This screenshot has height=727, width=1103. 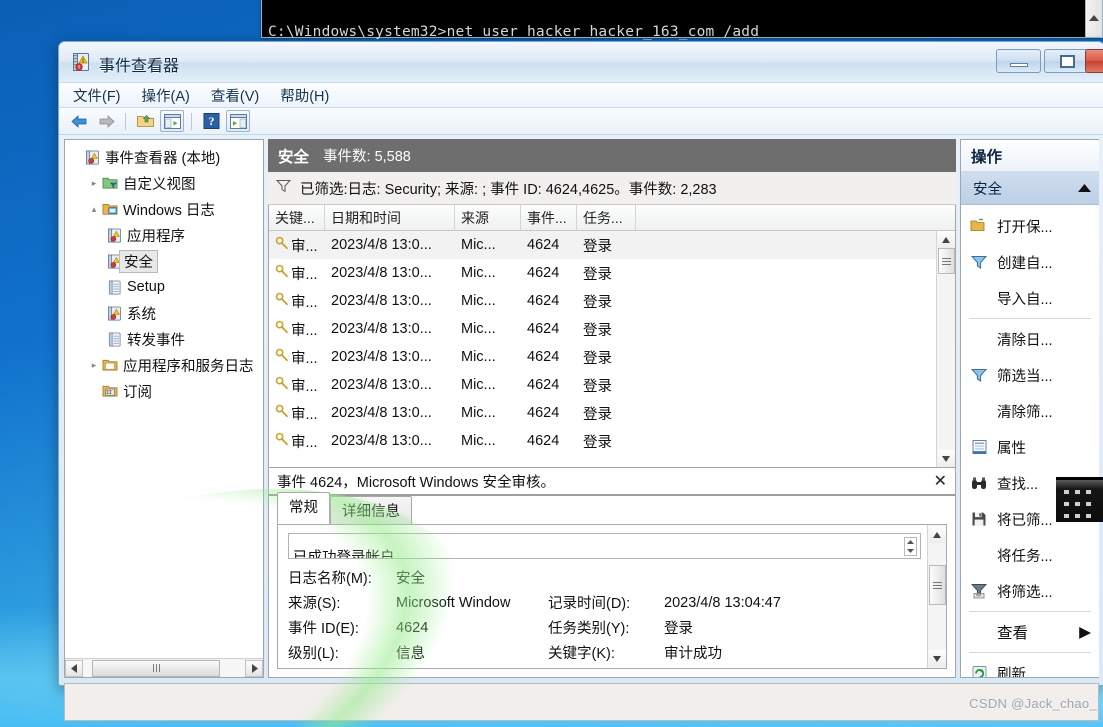 What do you see at coordinates (1084, 188) in the screenshot?
I see `collapse-up-arrow-icon` at bounding box center [1084, 188].